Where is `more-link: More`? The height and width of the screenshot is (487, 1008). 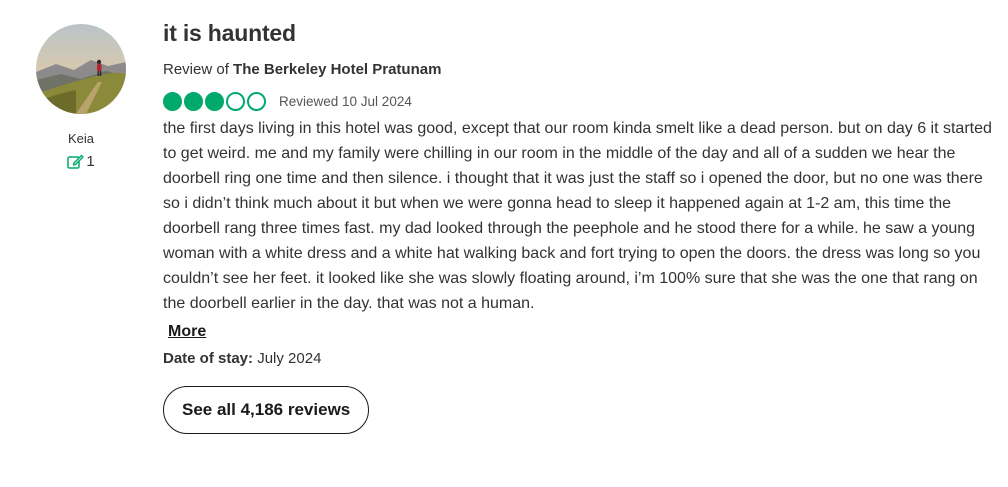 more-link: More is located at coordinates (187, 332).